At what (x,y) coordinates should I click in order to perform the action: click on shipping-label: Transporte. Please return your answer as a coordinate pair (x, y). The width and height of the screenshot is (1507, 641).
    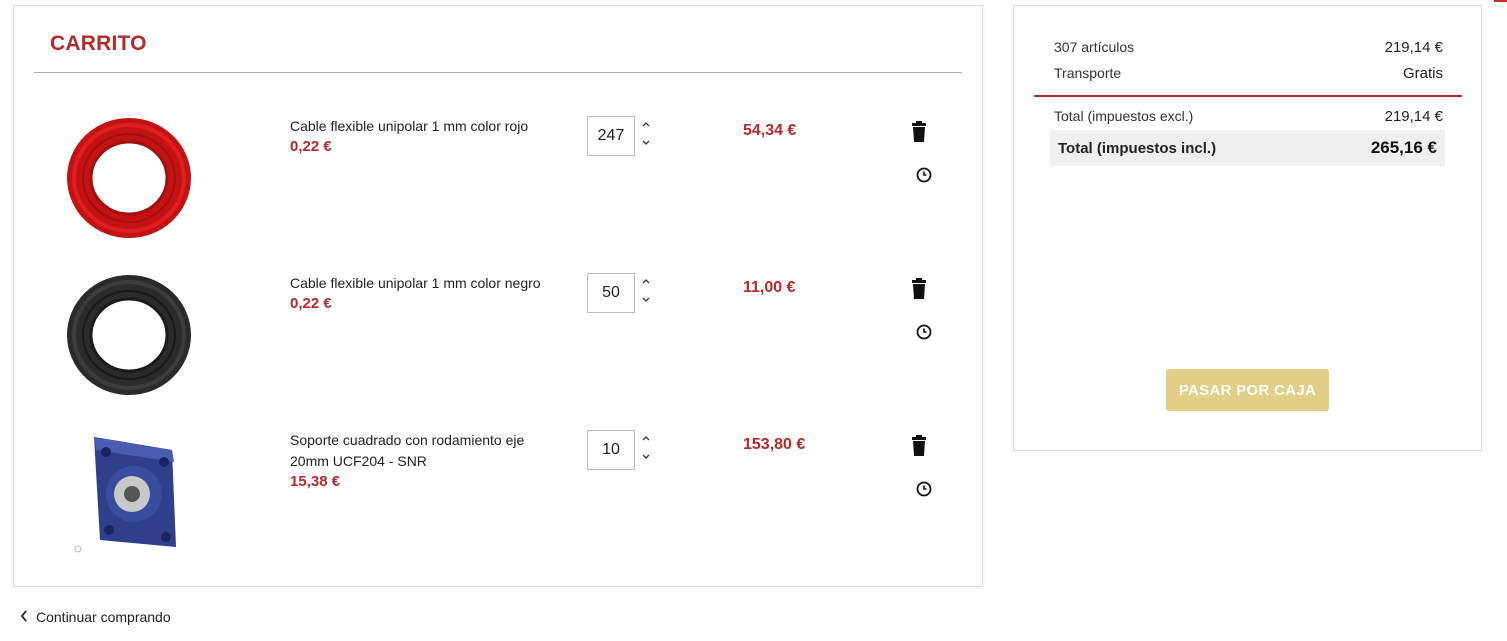
    Looking at the image, I should click on (1088, 73).